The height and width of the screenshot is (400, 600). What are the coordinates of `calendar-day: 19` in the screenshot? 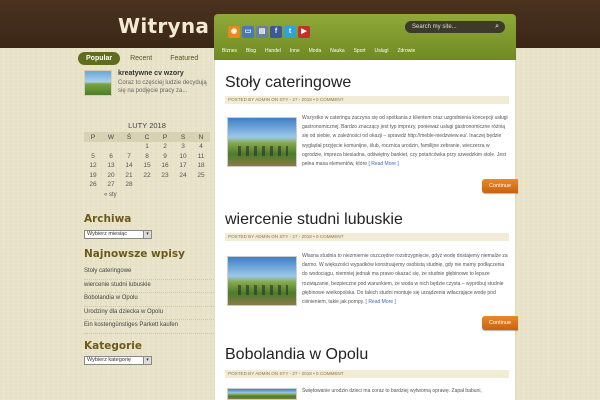 It's located at (93, 175).